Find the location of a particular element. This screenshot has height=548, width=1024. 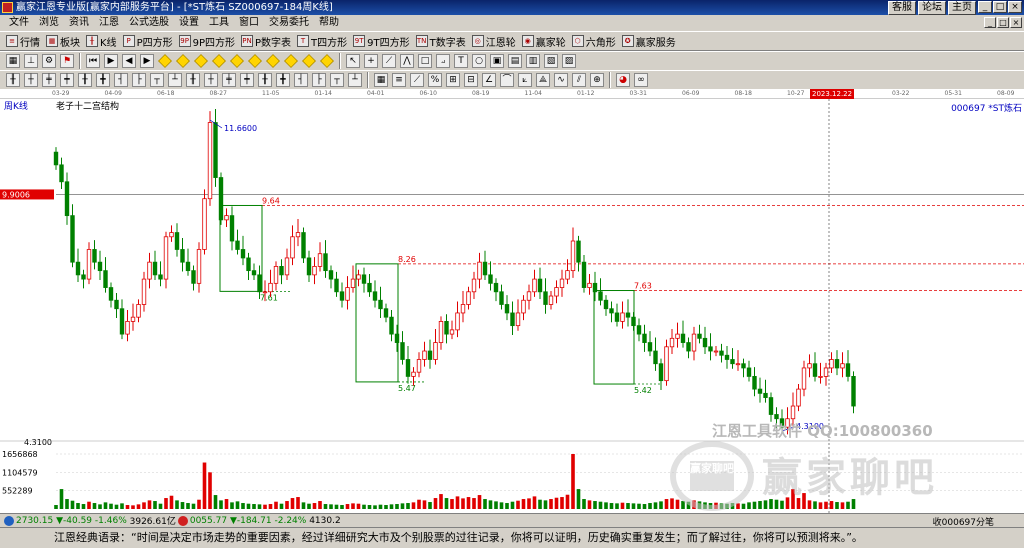

grid-tool-icon: ▦ is located at coordinates (13, 61).